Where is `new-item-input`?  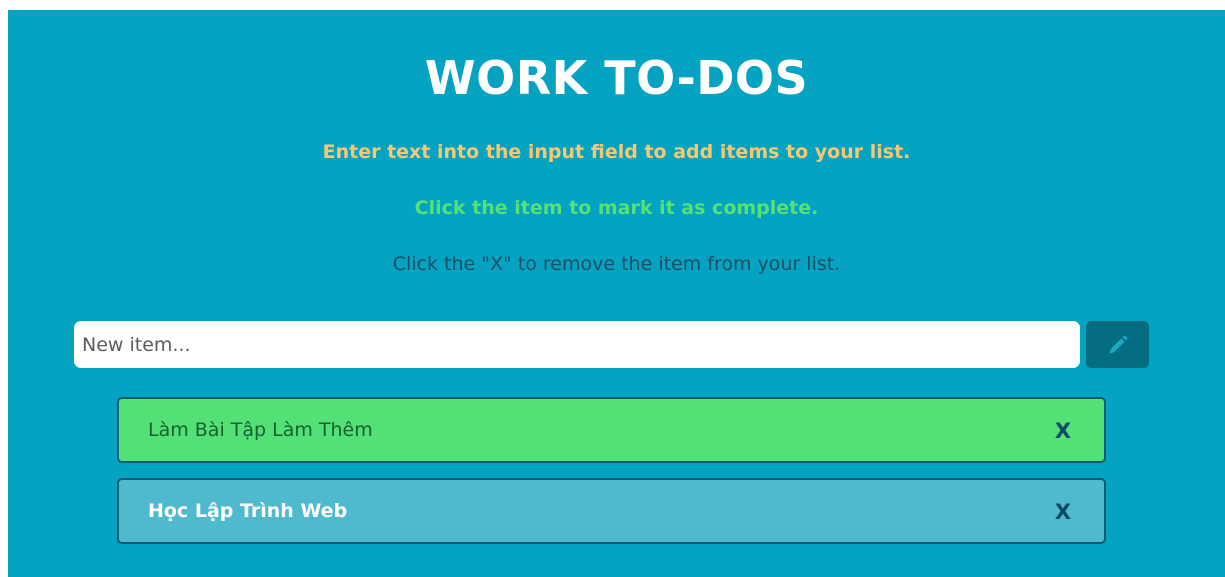
new-item-input is located at coordinates (577, 344).